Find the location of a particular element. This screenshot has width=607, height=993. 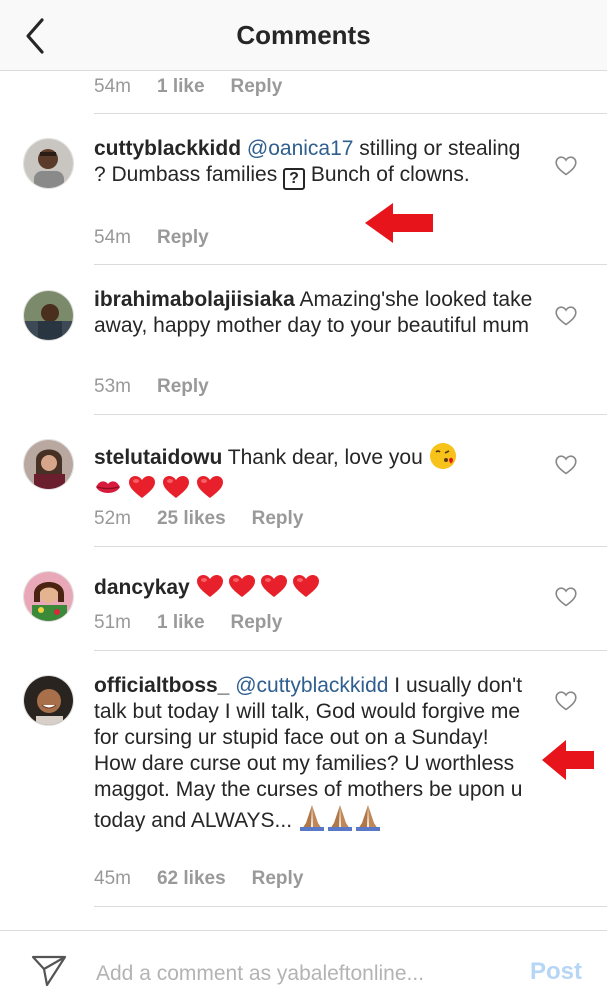

comment-composer: Post is located at coordinates (303, 961).